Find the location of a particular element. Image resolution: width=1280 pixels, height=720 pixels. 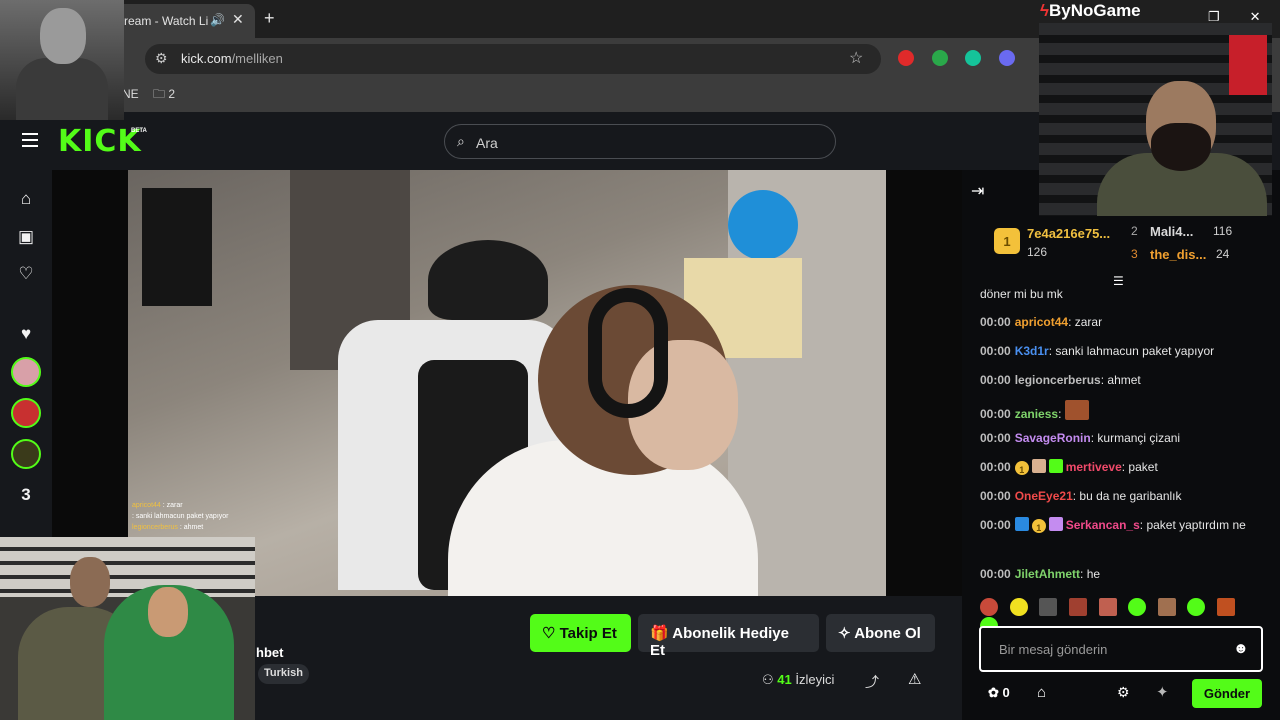

browser-tab: ream - Watch Li 🔊 ✕ is located at coordinates (182, 21).